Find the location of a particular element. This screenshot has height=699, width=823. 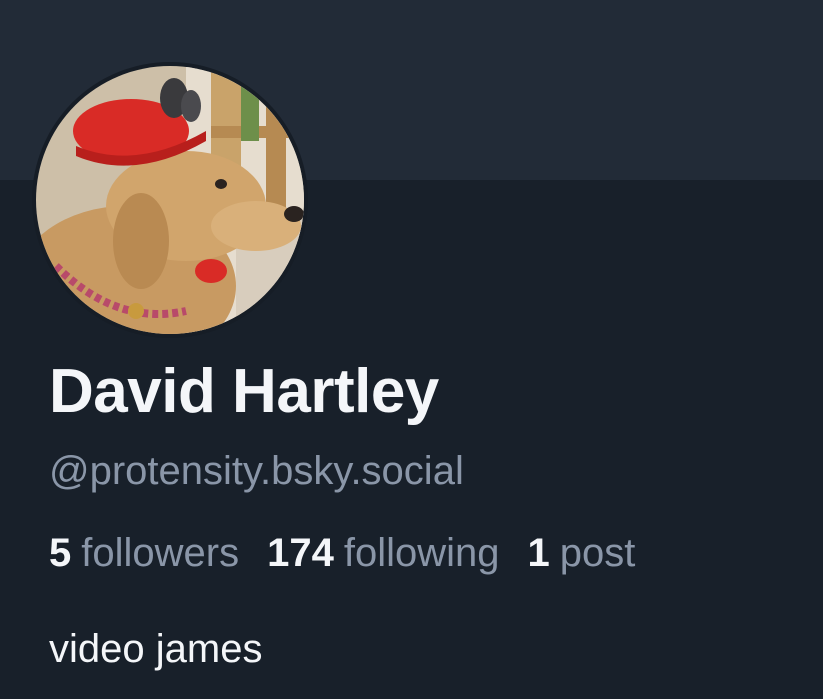

profile-bio: video james is located at coordinates (156, 649).